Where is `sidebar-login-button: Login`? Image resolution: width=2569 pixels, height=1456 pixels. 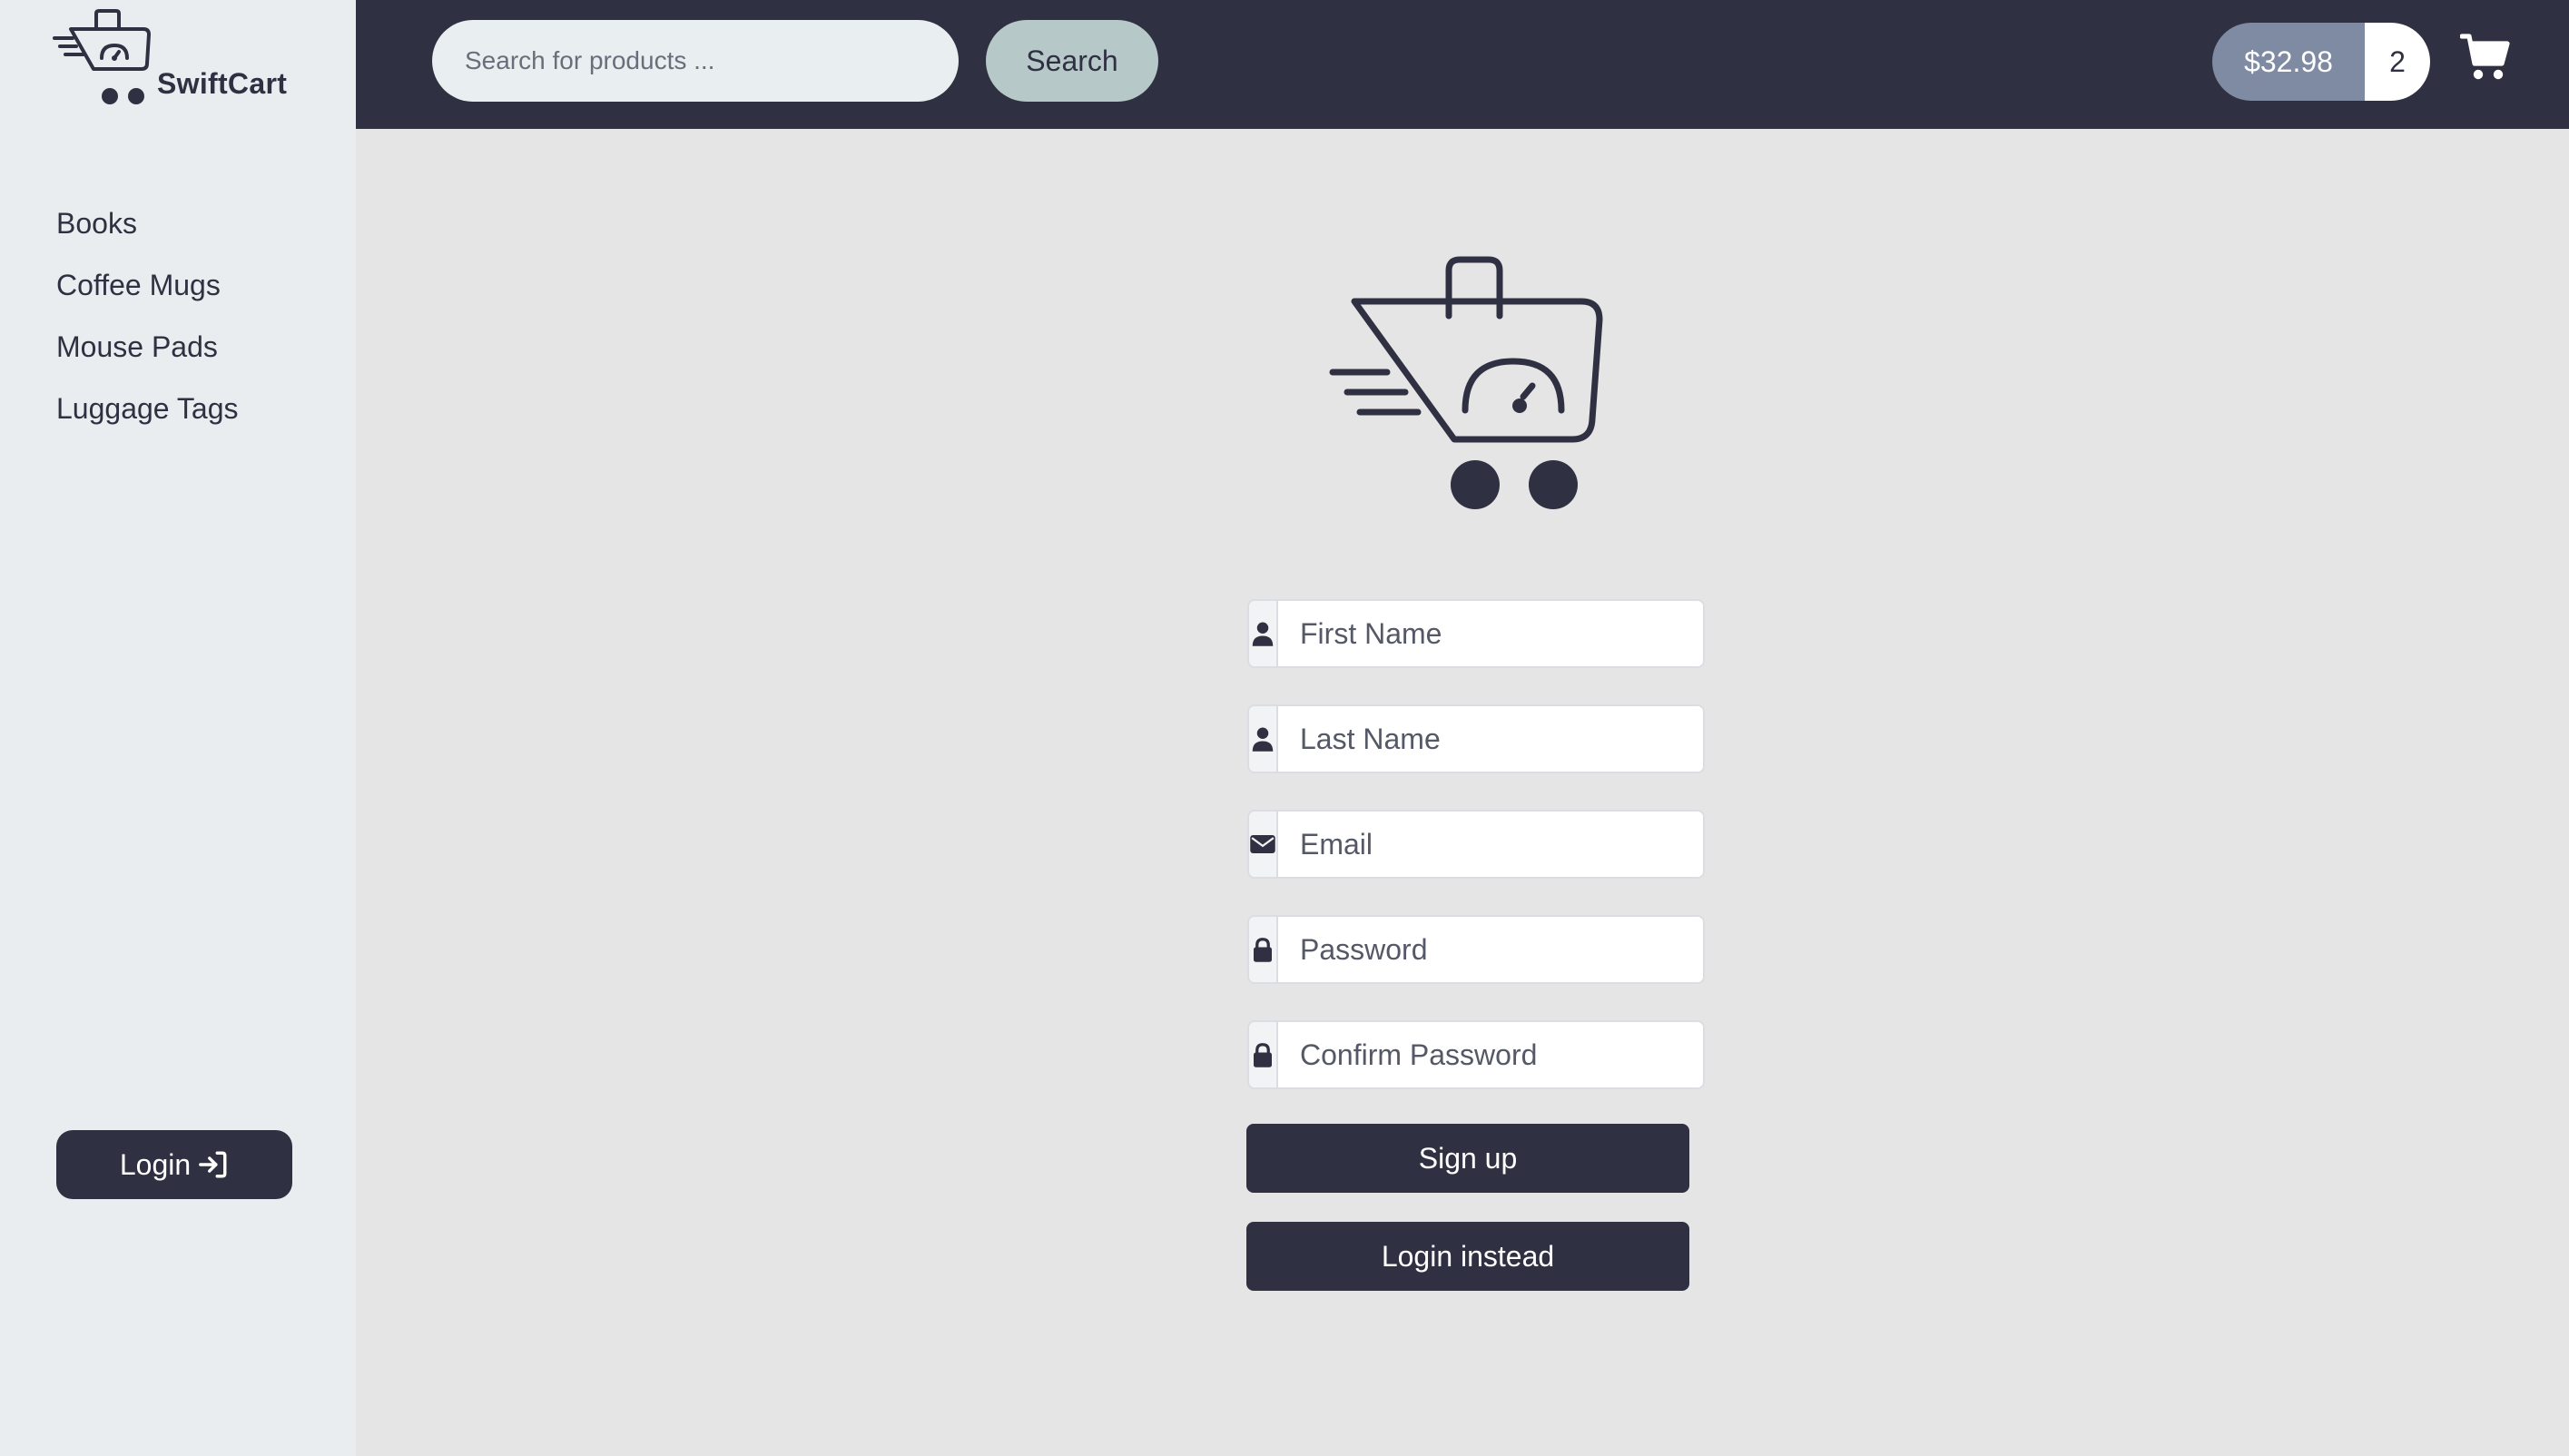
sidebar-login-button: Login is located at coordinates (174, 1164).